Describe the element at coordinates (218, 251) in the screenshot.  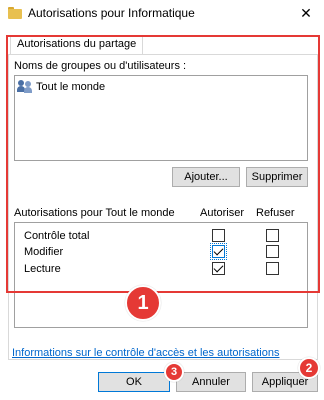
I see `modify-allow-checkbox` at that location.